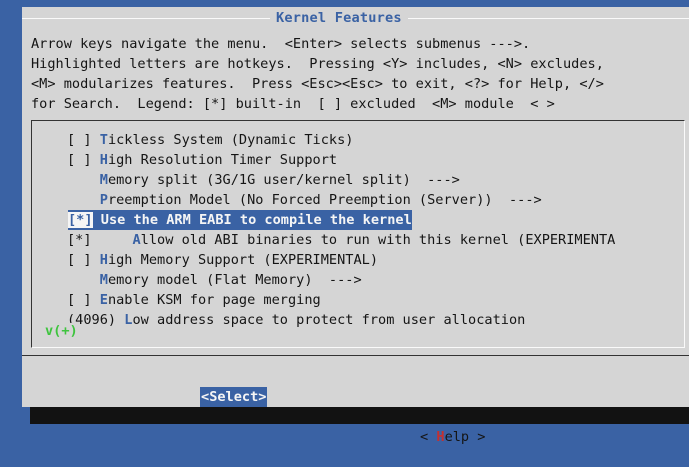  Describe the element at coordinates (61, 331) in the screenshot. I see `scroll-indicator: v(+)` at that location.